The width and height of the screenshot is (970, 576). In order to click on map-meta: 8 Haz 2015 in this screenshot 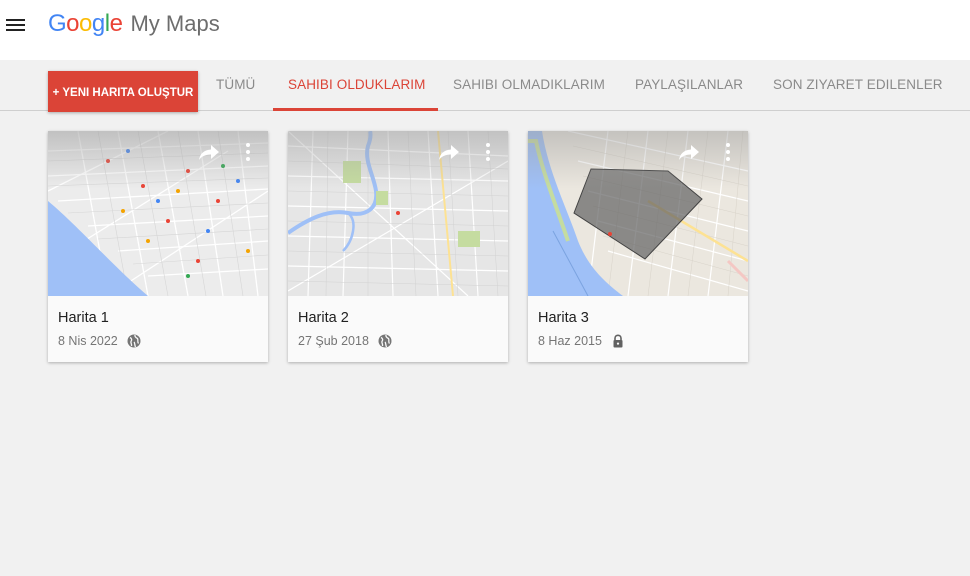, I will do `click(581, 341)`.